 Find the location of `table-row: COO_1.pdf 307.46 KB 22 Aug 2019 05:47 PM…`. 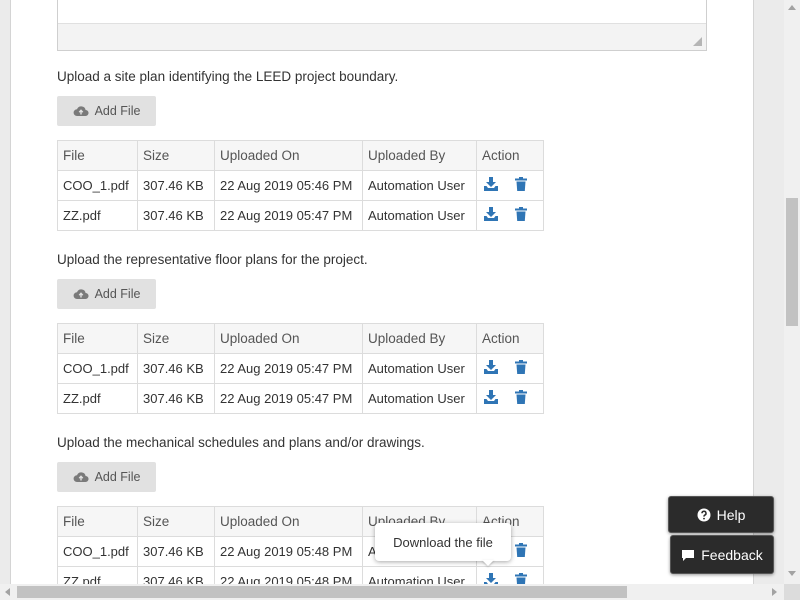

table-row: COO_1.pdf 307.46 KB 22 Aug 2019 05:47 PM… is located at coordinates (300, 368).